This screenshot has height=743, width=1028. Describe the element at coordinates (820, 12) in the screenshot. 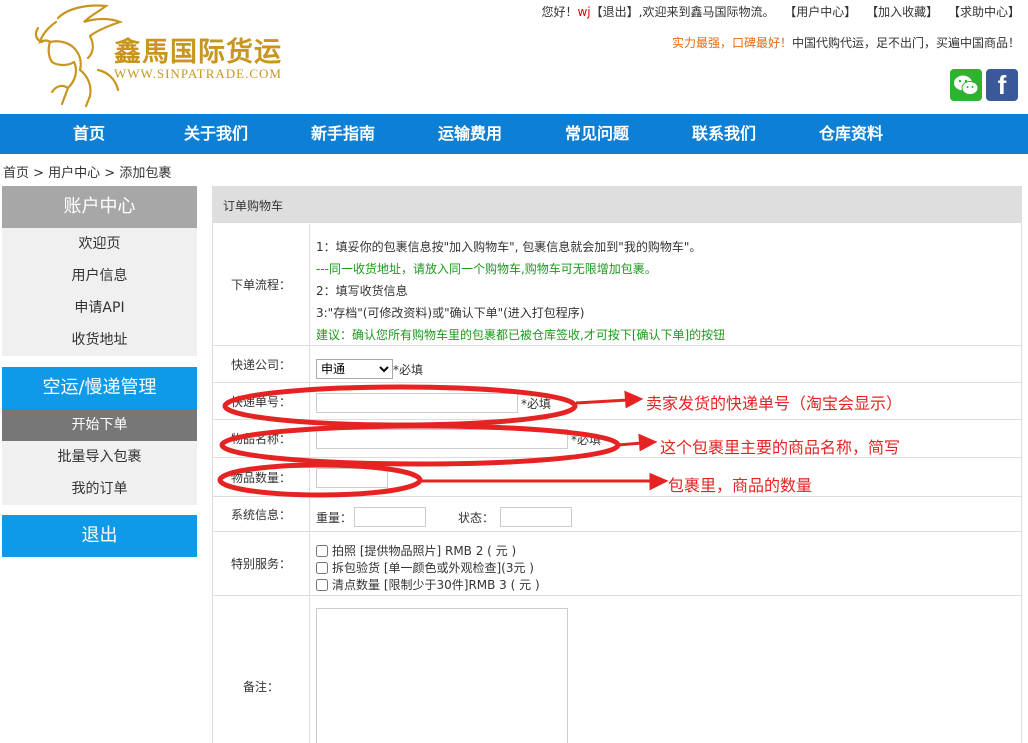

I see `user-center-link: 【用户中心】` at that location.